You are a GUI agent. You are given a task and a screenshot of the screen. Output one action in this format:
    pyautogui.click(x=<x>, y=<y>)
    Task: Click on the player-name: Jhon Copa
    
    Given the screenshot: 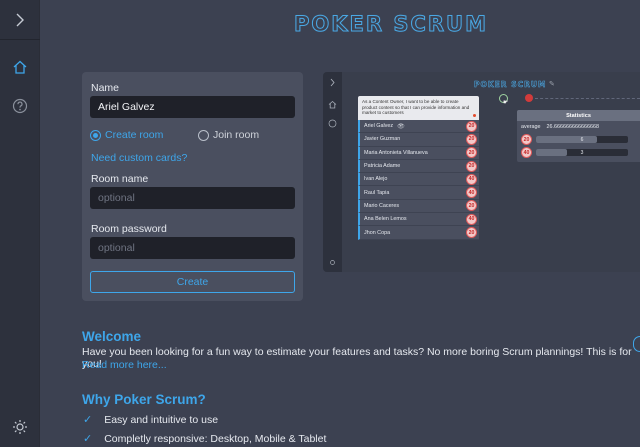 What is the action you would take?
    pyautogui.click(x=377, y=232)
    